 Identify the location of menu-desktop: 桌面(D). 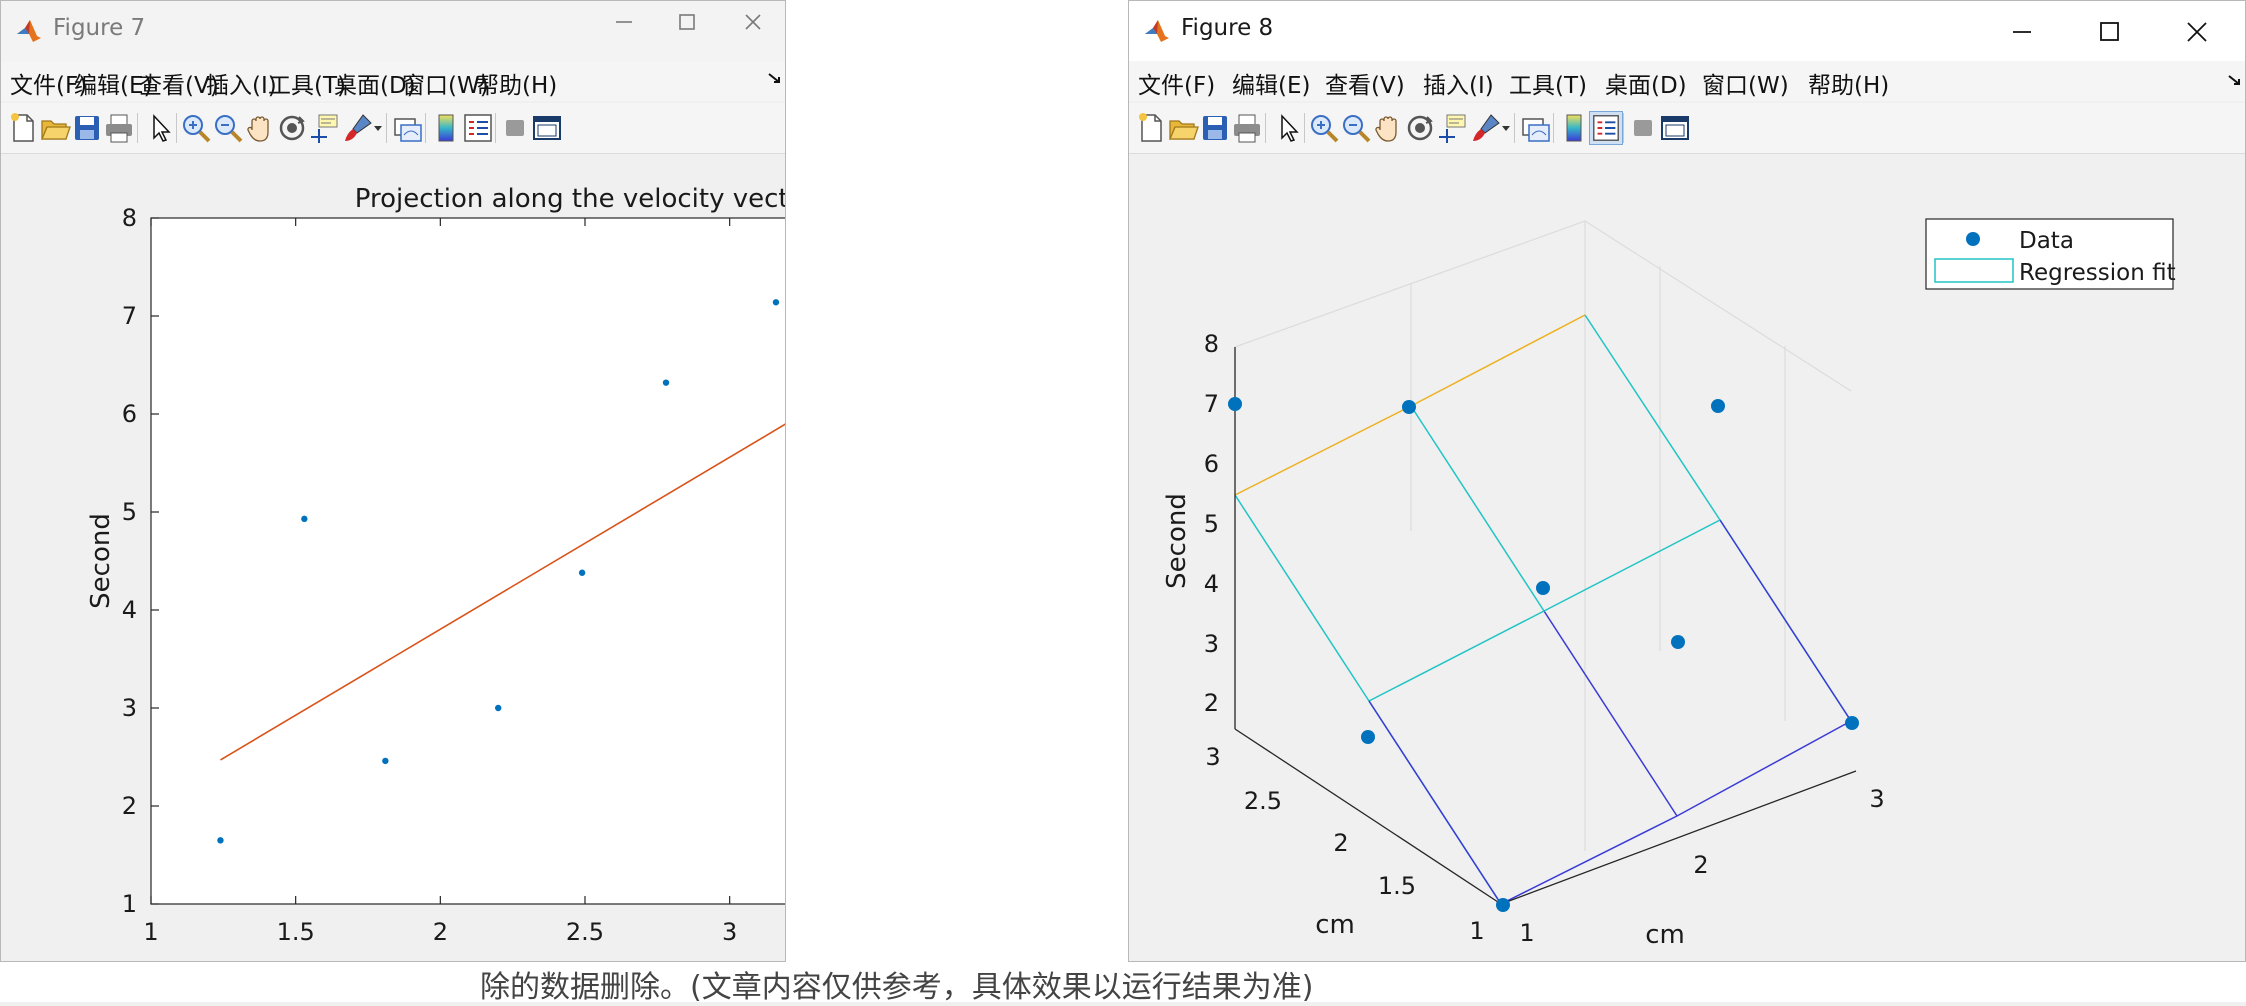
(1646, 83).